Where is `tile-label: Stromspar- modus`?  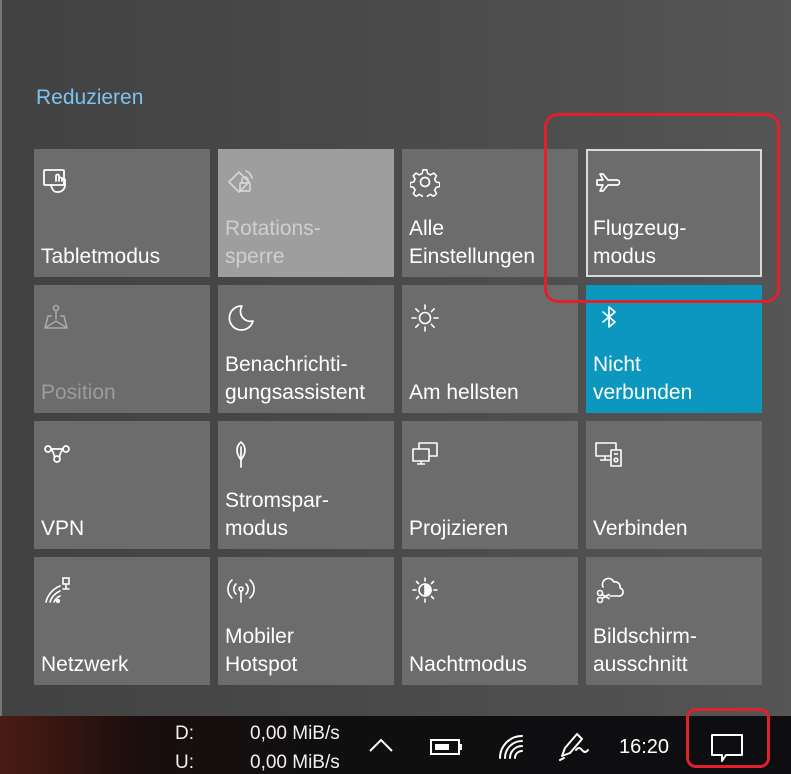
tile-label: Stromspar- modus is located at coordinates (277, 514).